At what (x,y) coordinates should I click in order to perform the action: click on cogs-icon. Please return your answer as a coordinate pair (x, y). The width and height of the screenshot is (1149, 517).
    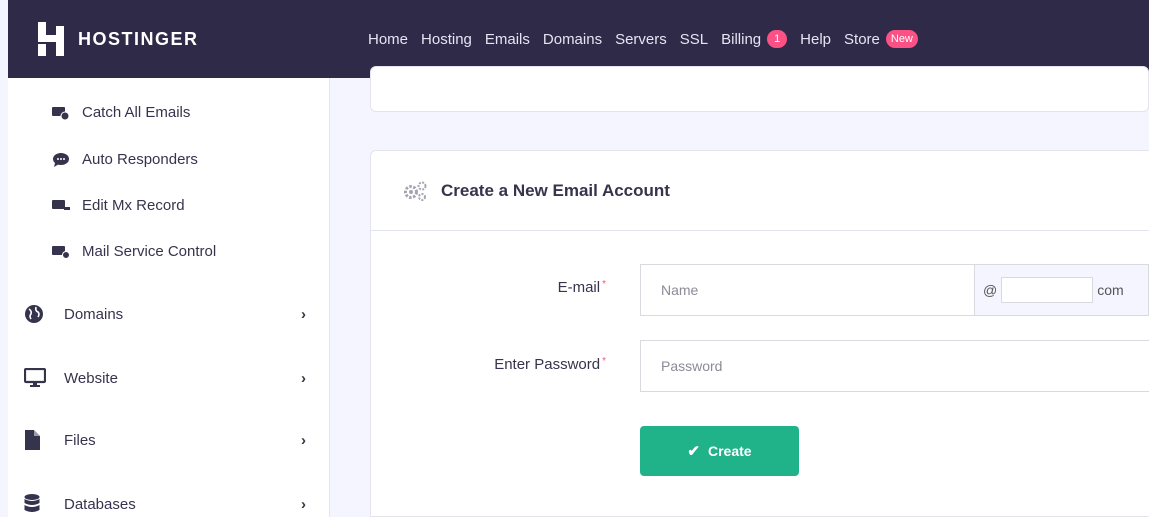
    Looking at the image, I should click on (416, 191).